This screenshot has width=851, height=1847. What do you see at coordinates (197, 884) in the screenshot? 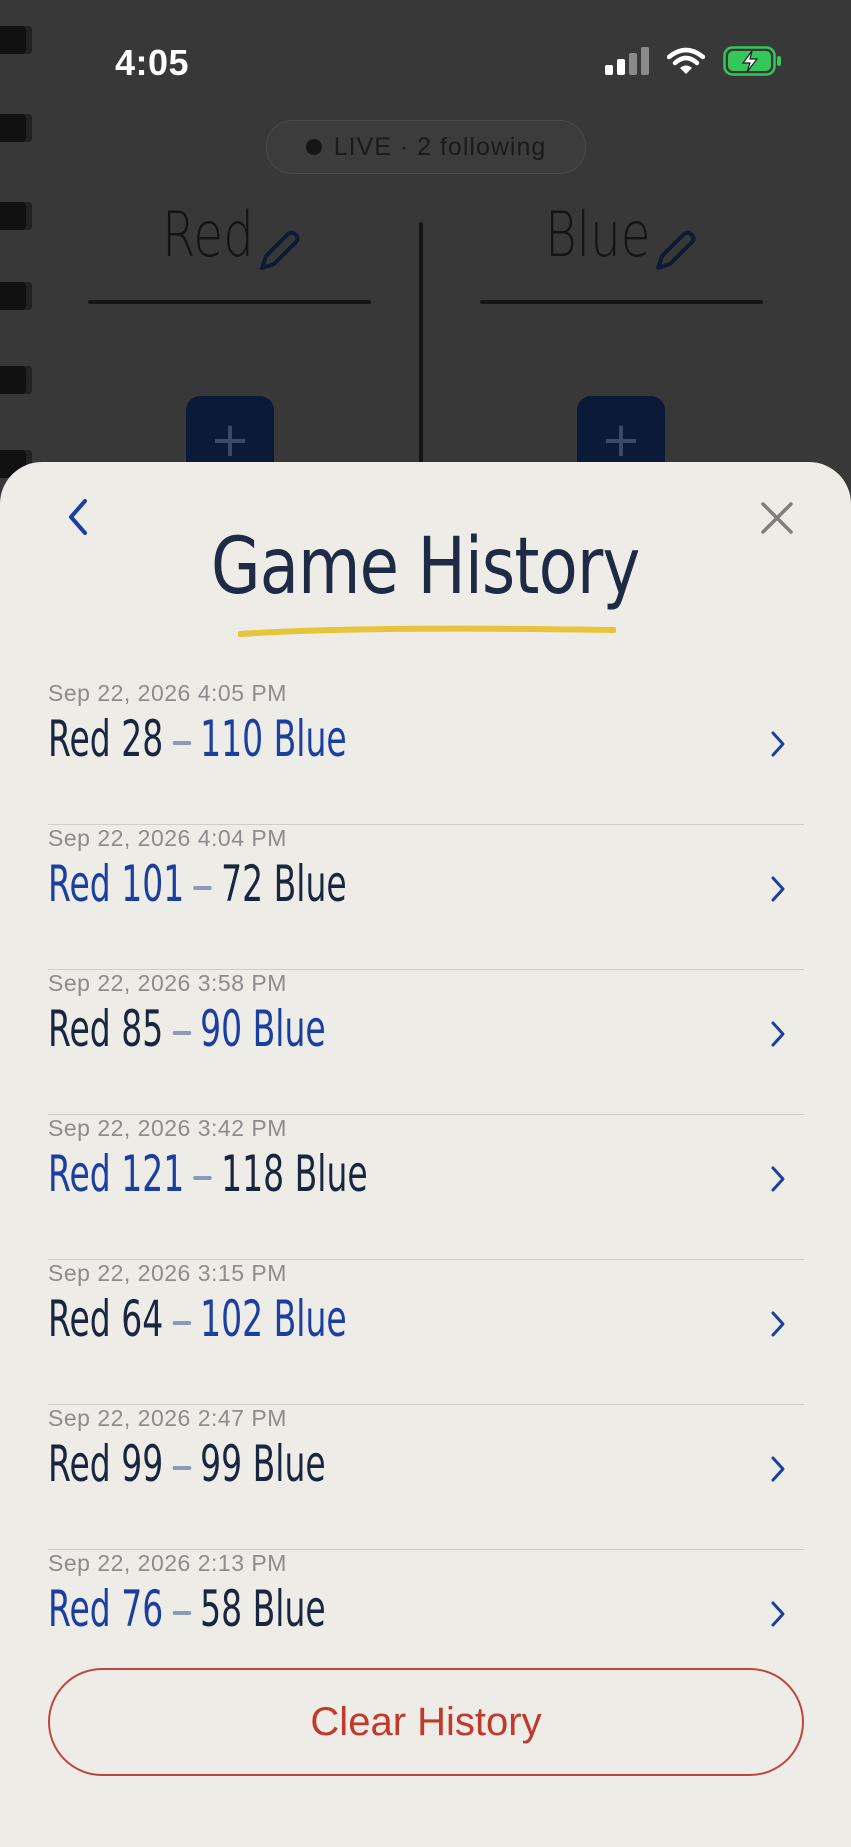
I see `game-score: Red 101 72 Blue` at bounding box center [197, 884].